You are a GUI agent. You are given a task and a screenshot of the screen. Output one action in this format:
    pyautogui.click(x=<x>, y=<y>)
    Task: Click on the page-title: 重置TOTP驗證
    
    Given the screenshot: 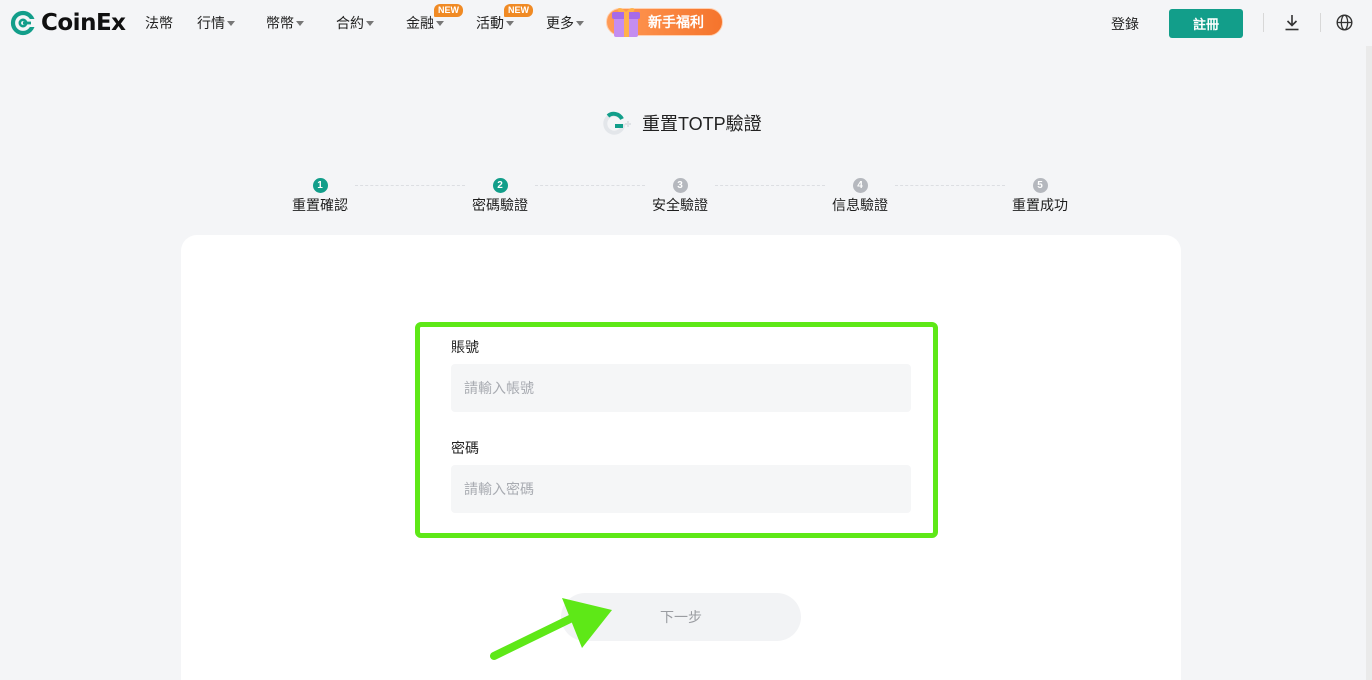 What is the action you would take?
    pyautogui.click(x=702, y=124)
    